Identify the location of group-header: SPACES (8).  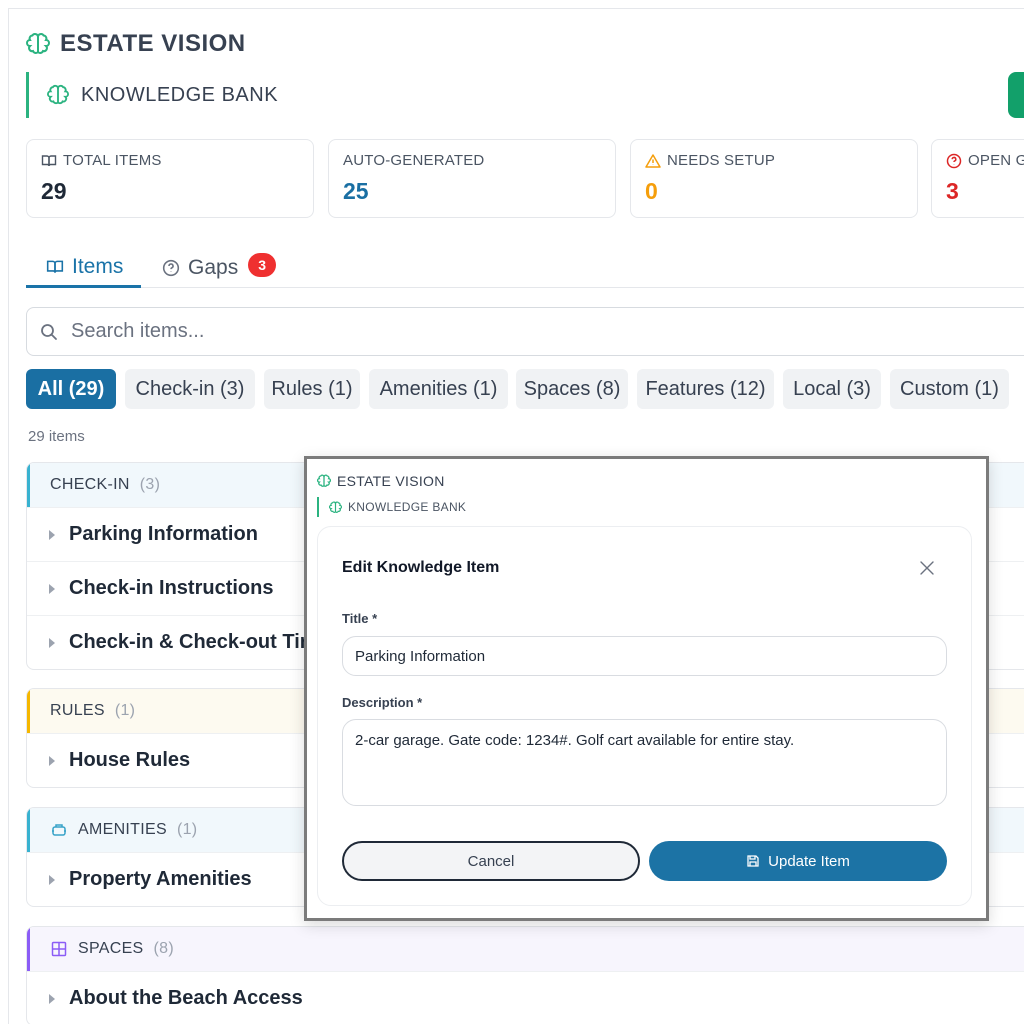
(525, 949).